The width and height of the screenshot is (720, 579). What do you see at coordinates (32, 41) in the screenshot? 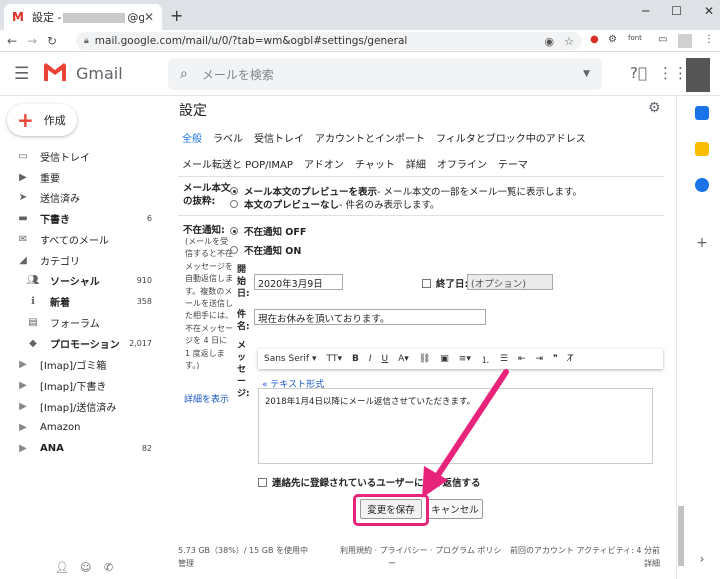
I see `forward-icon: →` at bounding box center [32, 41].